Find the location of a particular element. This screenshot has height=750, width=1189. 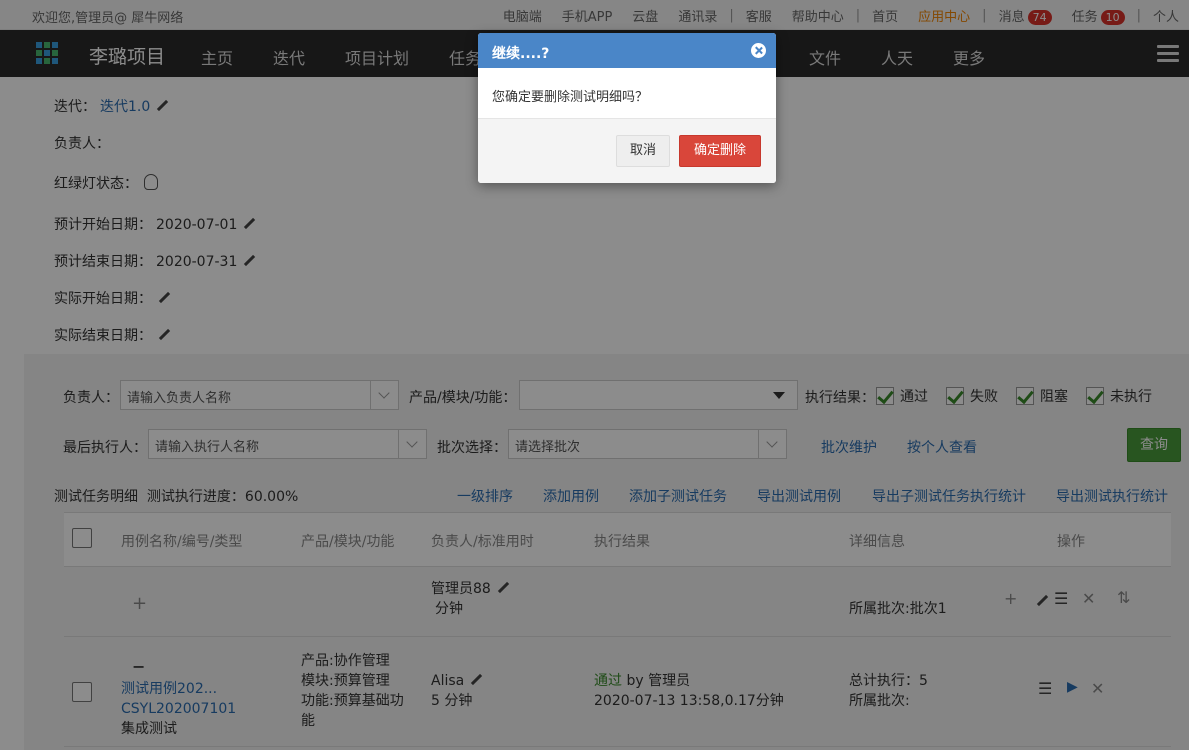

dialog-message: 您确定要删除测试明细吗？ is located at coordinates (570, 97).